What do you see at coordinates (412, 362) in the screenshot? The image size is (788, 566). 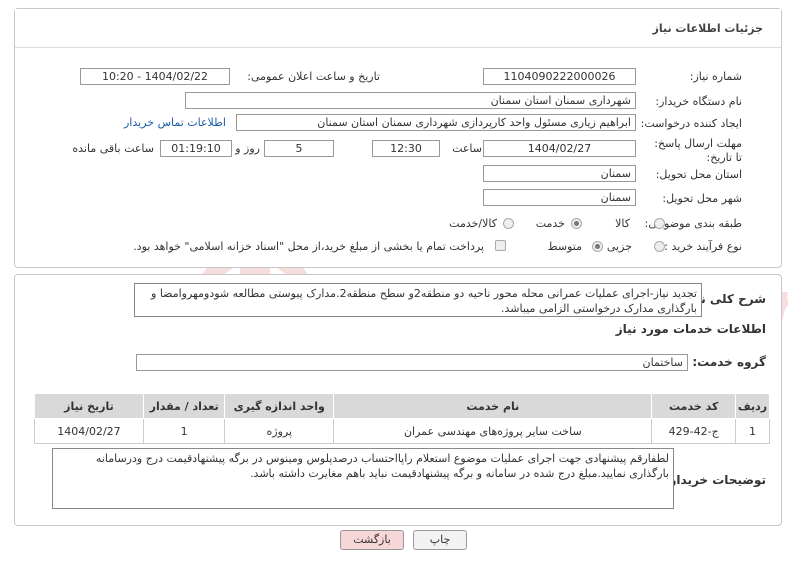 I see `service-group-field: ساختمان` at bounding box center [412, 362].